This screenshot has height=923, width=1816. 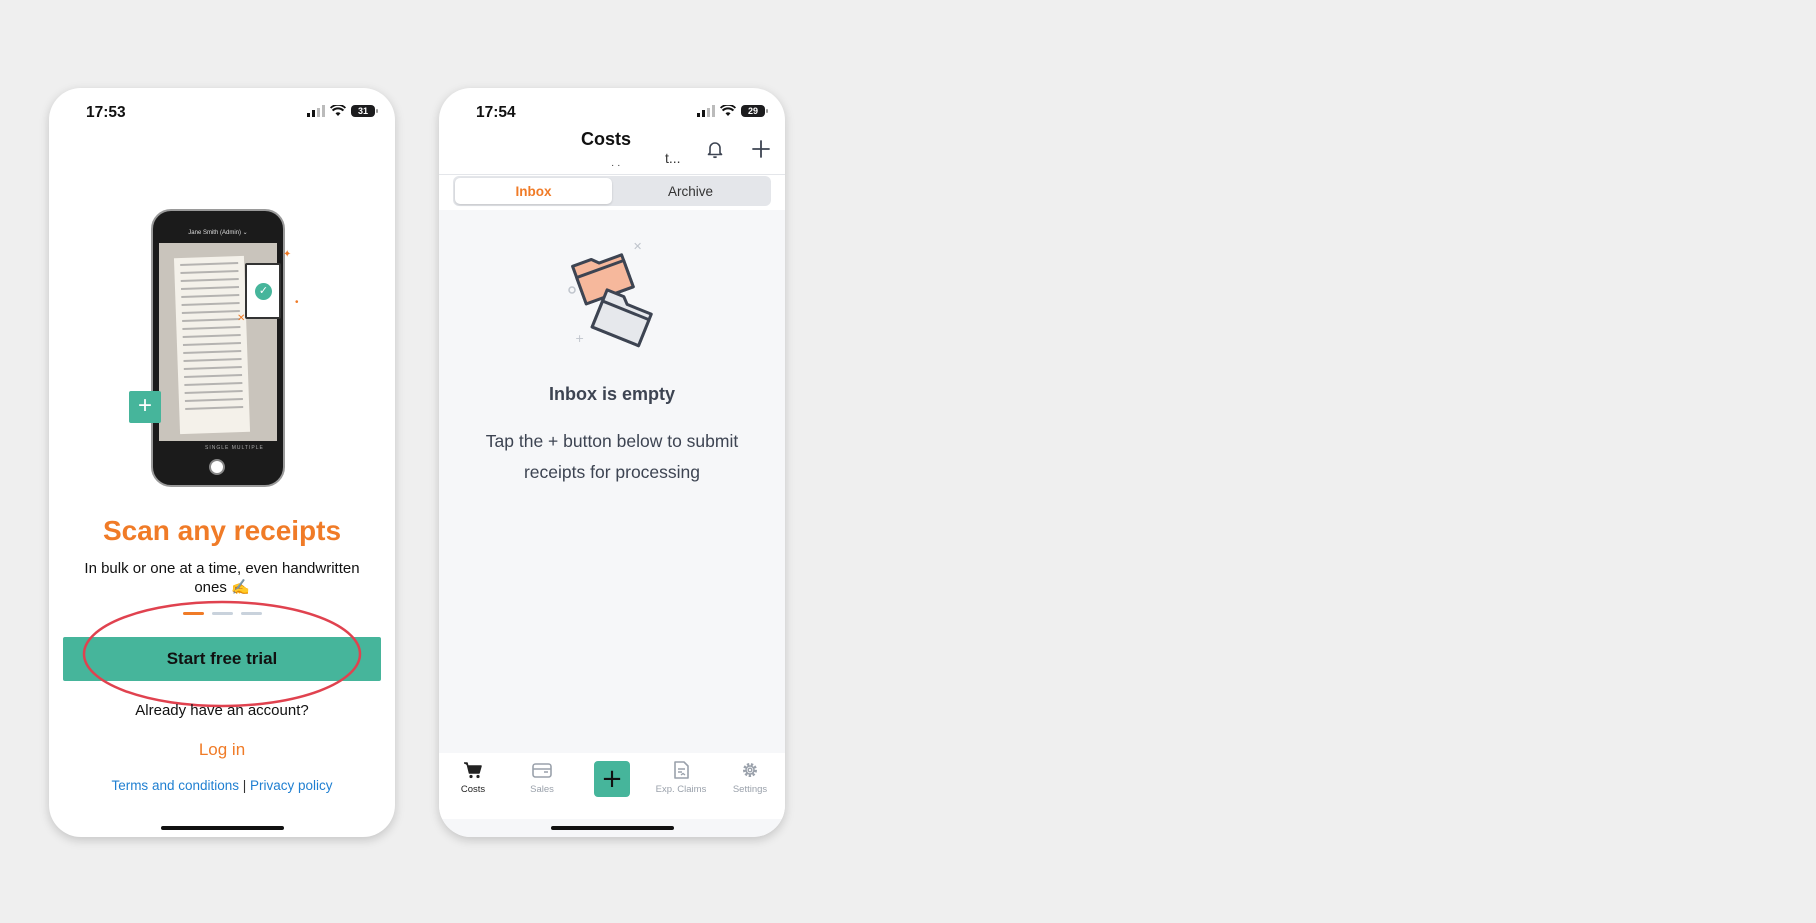 I want to click on sparkle-icon: ✦, so click(x=287, y=254).